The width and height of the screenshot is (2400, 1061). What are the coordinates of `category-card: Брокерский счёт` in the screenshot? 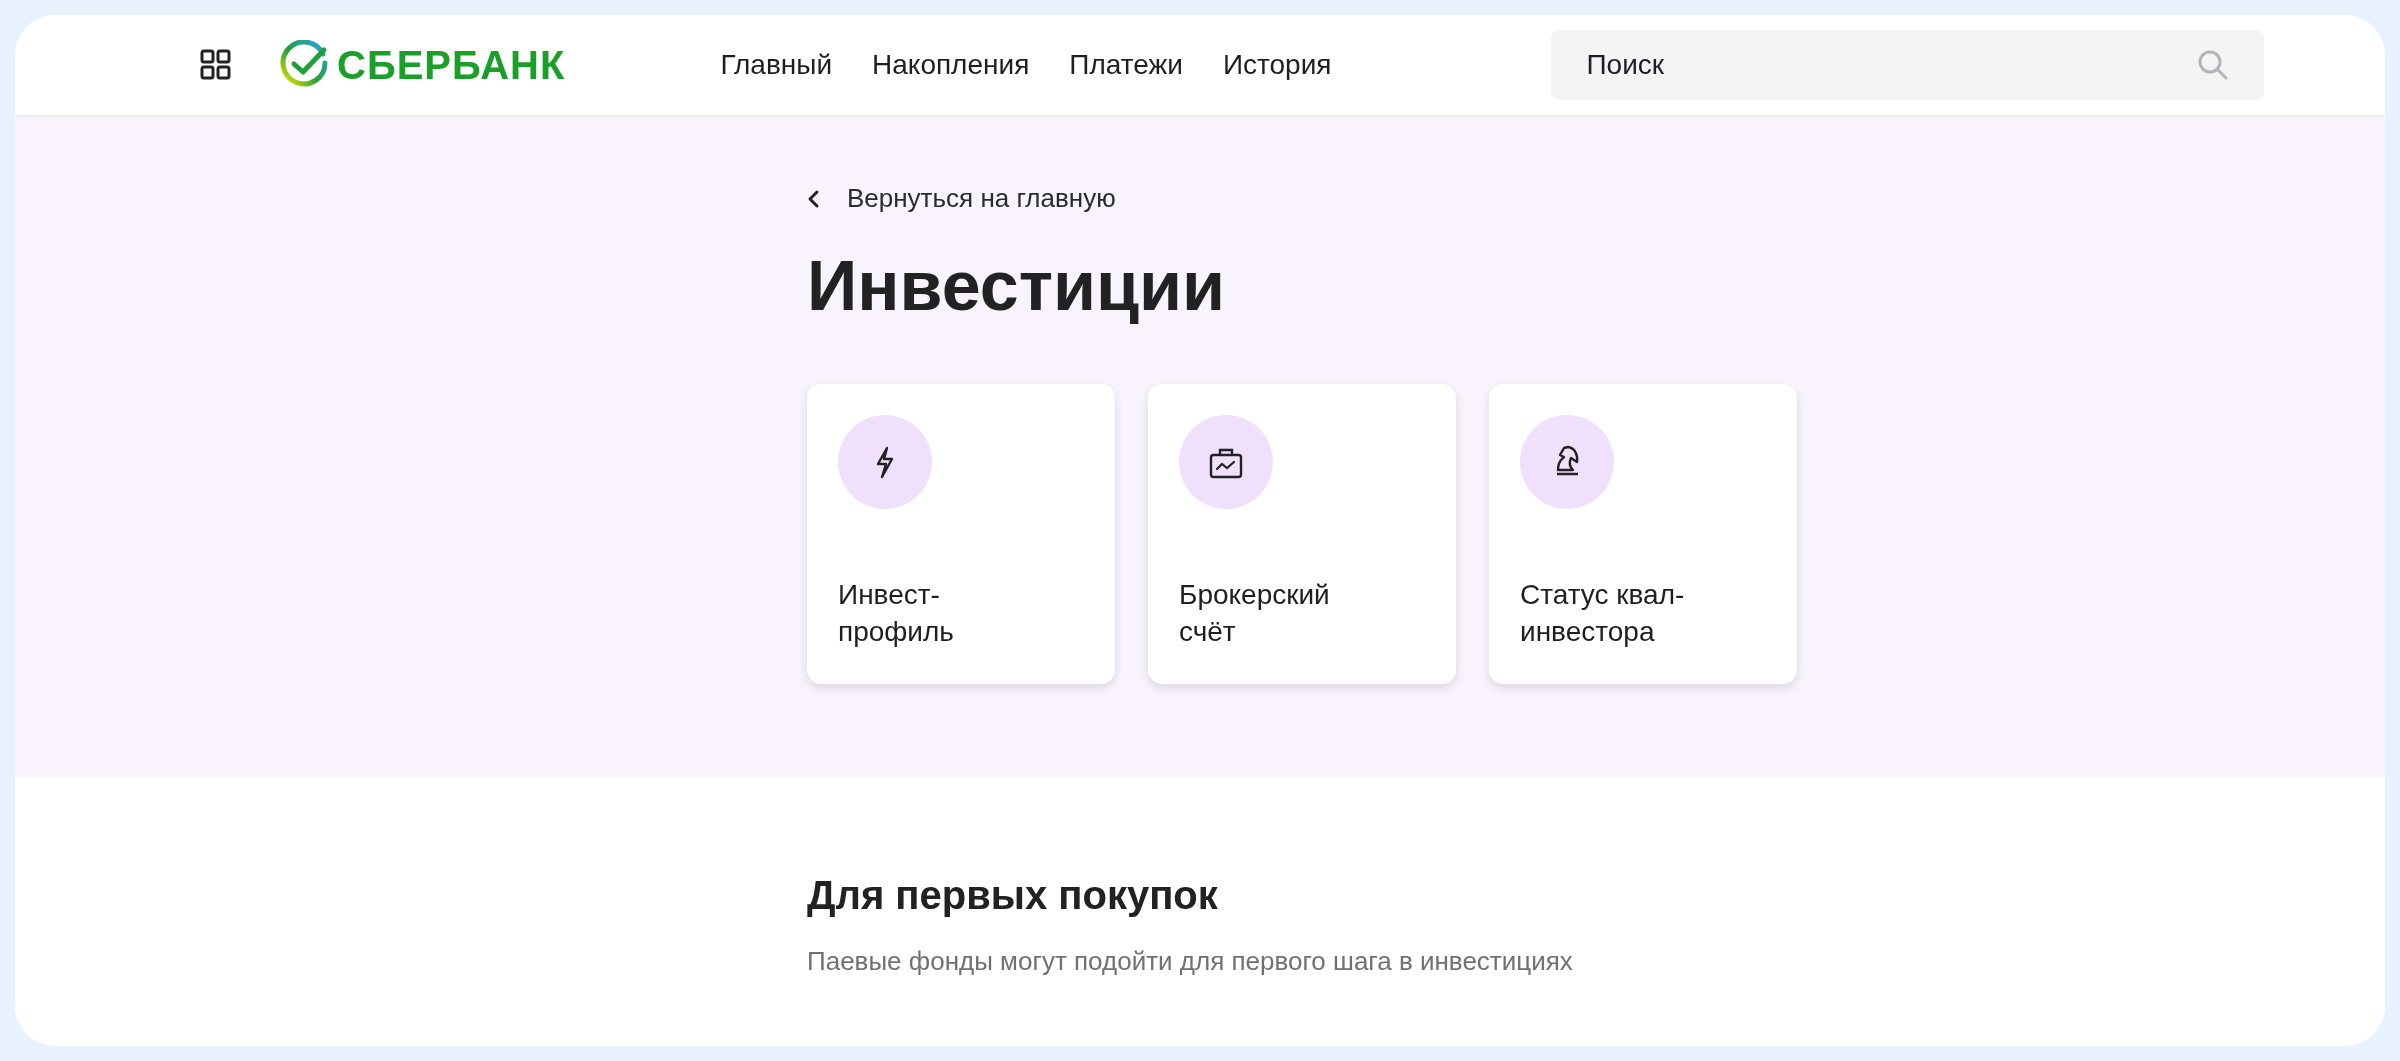 It's located at (1302, 534).